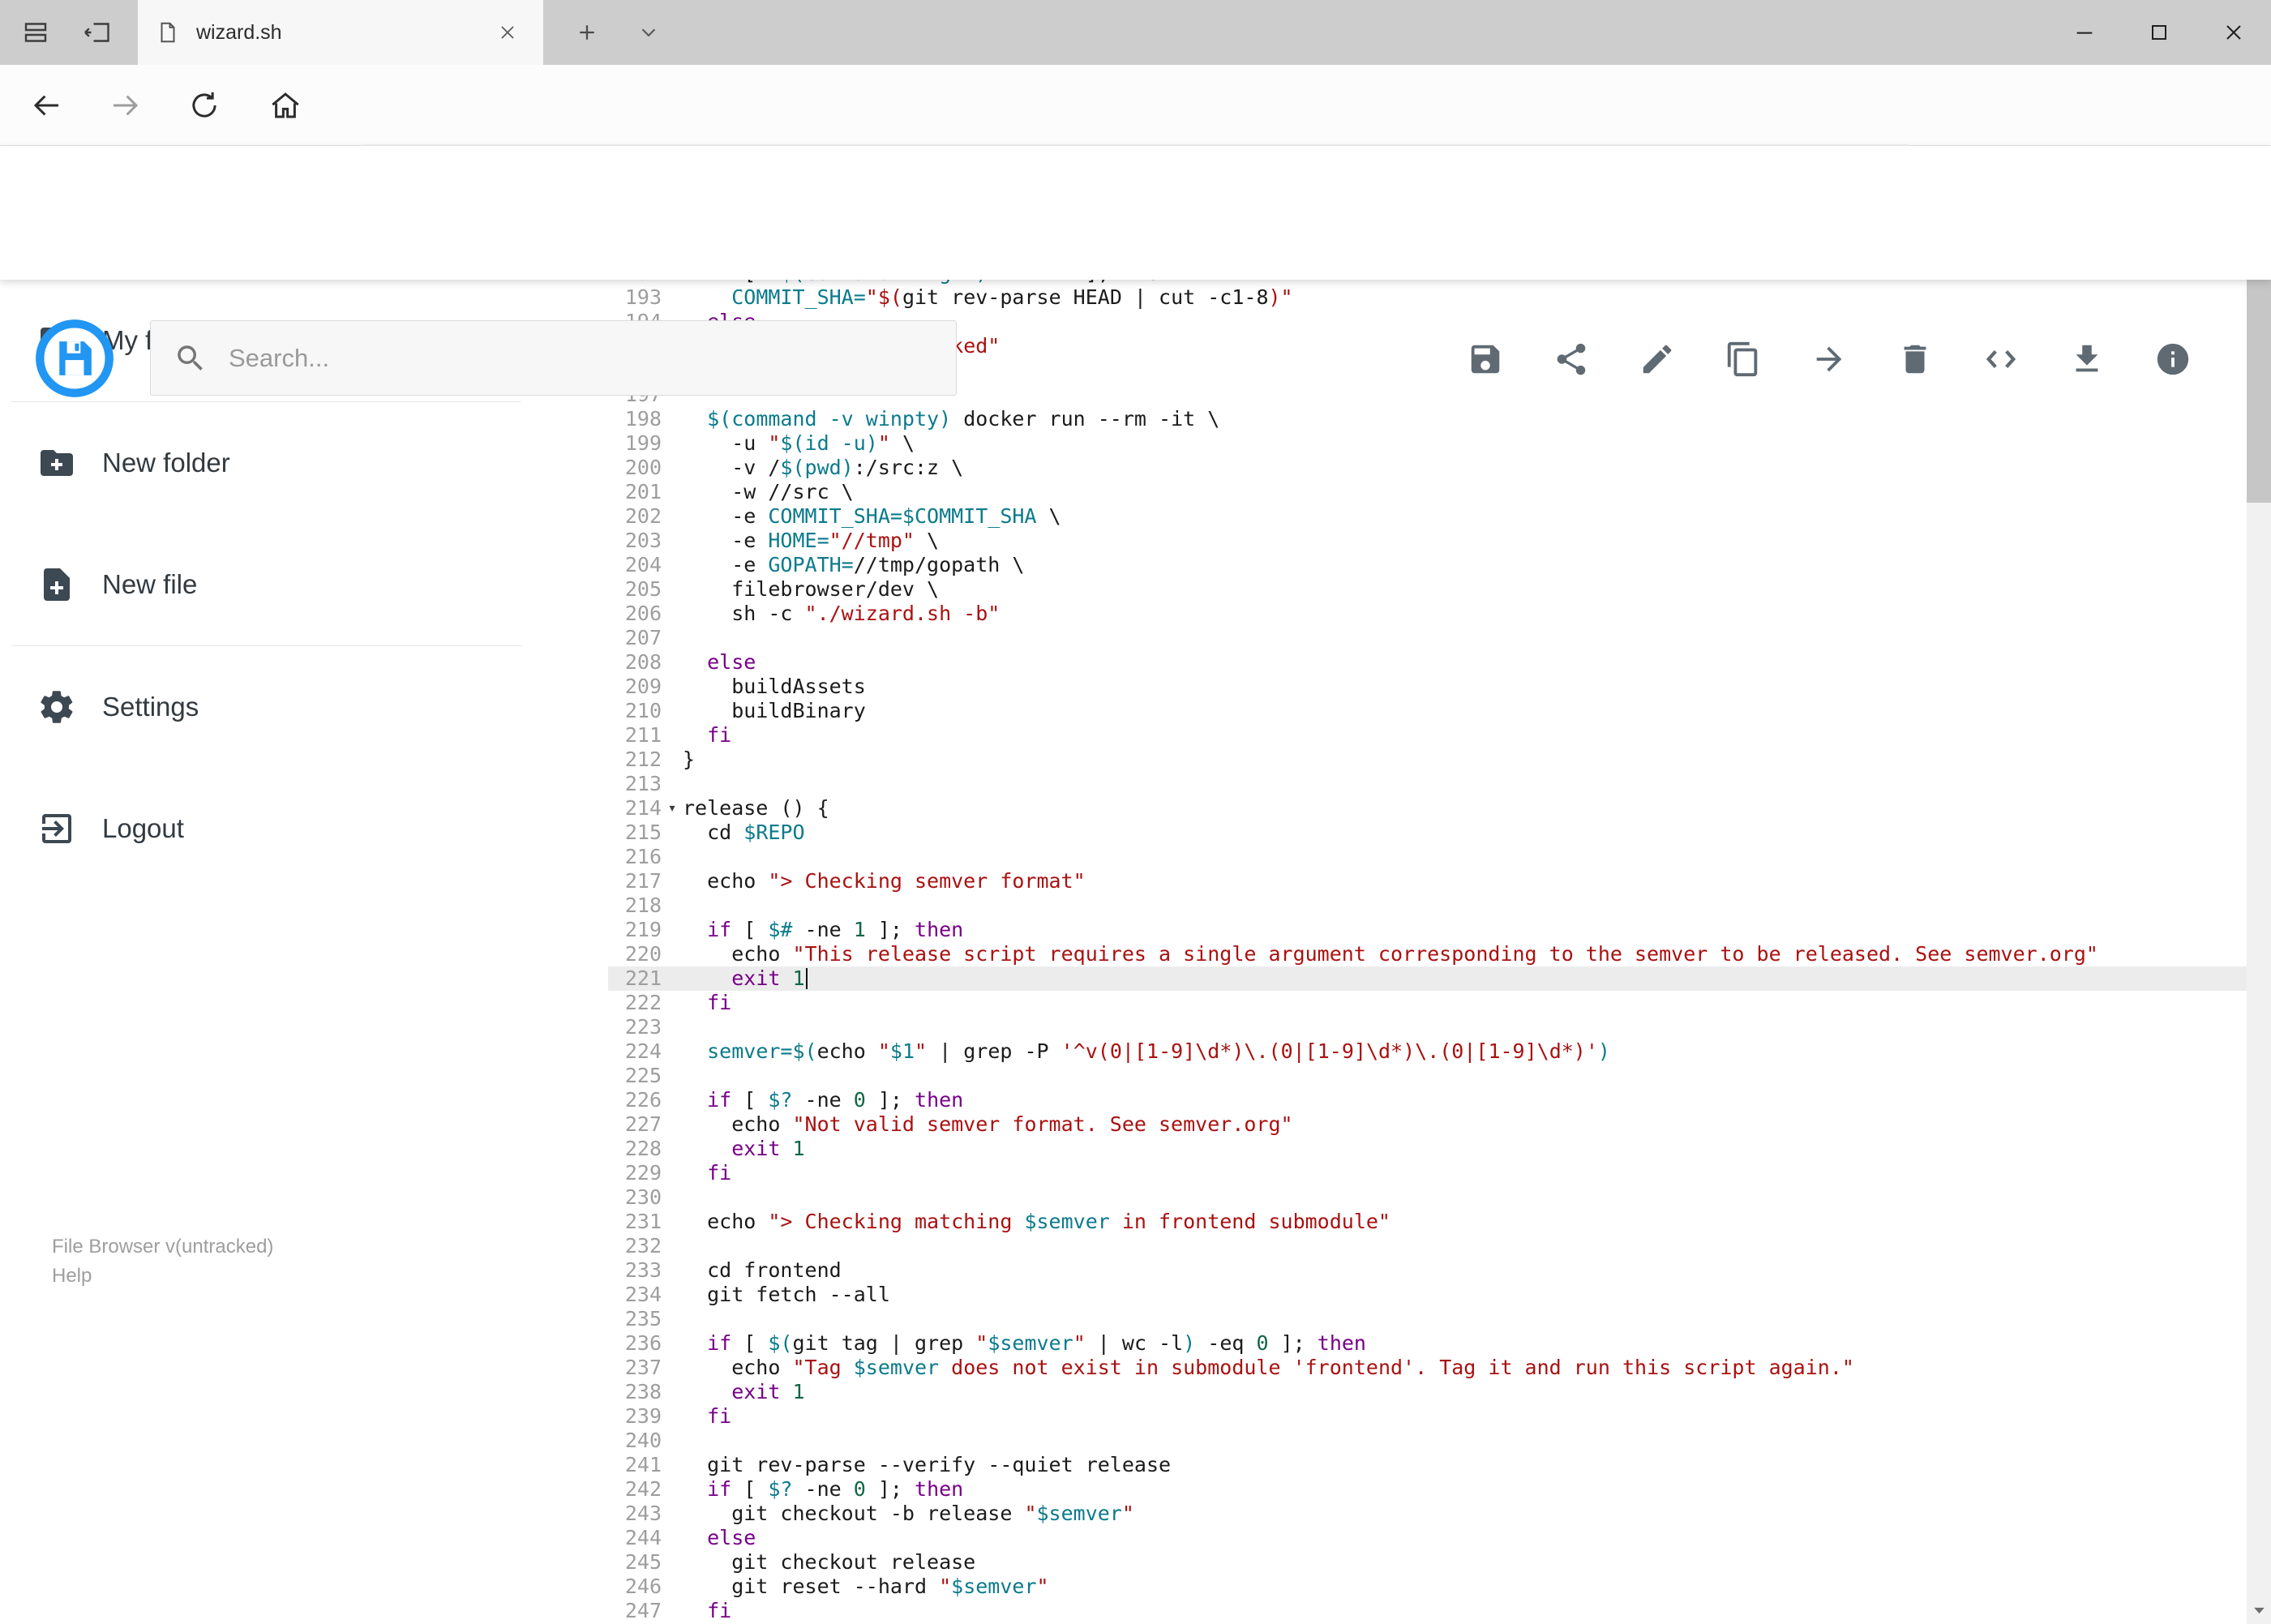  I want to click on code-line-208: 208 else, so click(1427, 662).